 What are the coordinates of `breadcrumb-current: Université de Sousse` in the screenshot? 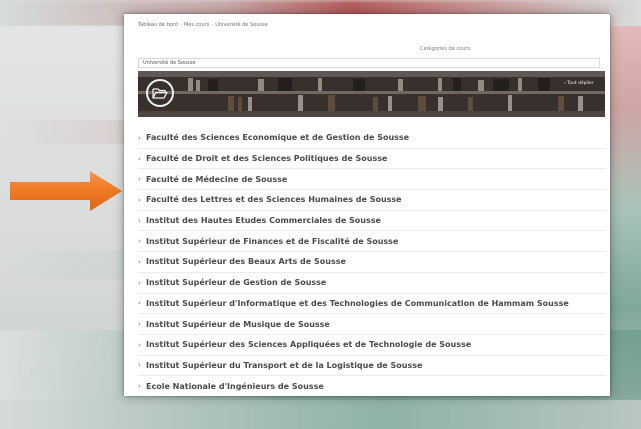 It's located at (241, 25).